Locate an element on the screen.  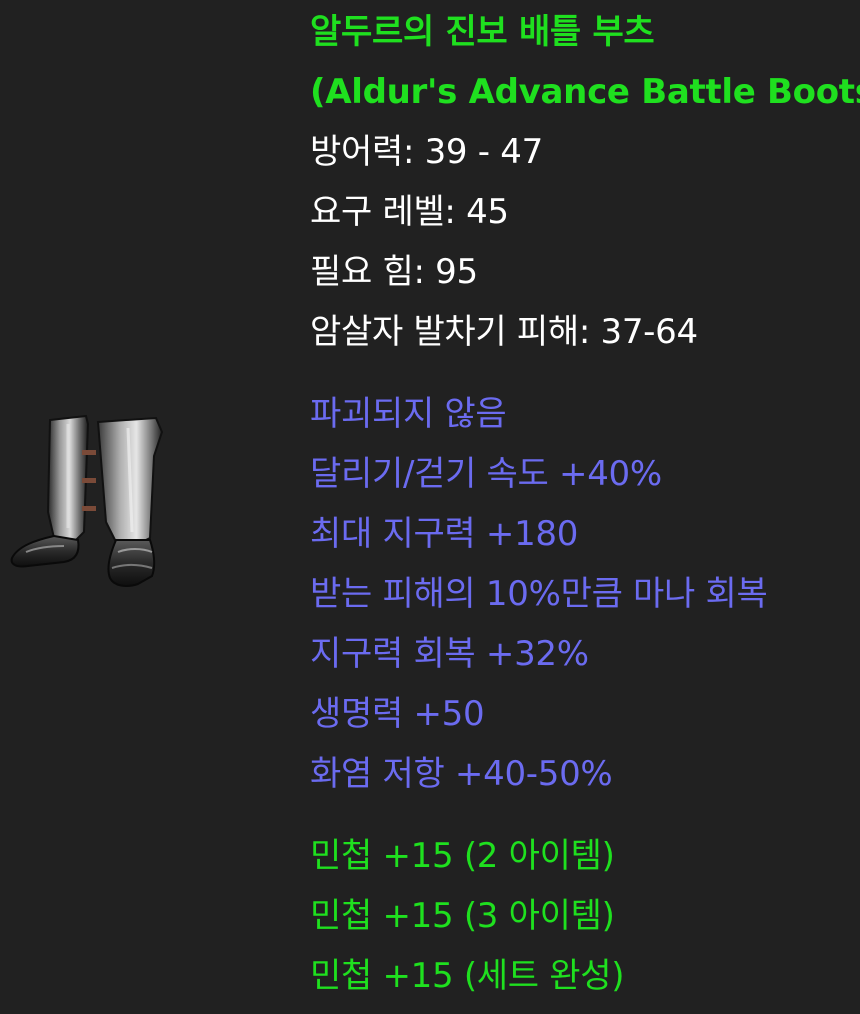
required-strength-stat: 필요 힘: 95 is located at coordinates (394, 272).